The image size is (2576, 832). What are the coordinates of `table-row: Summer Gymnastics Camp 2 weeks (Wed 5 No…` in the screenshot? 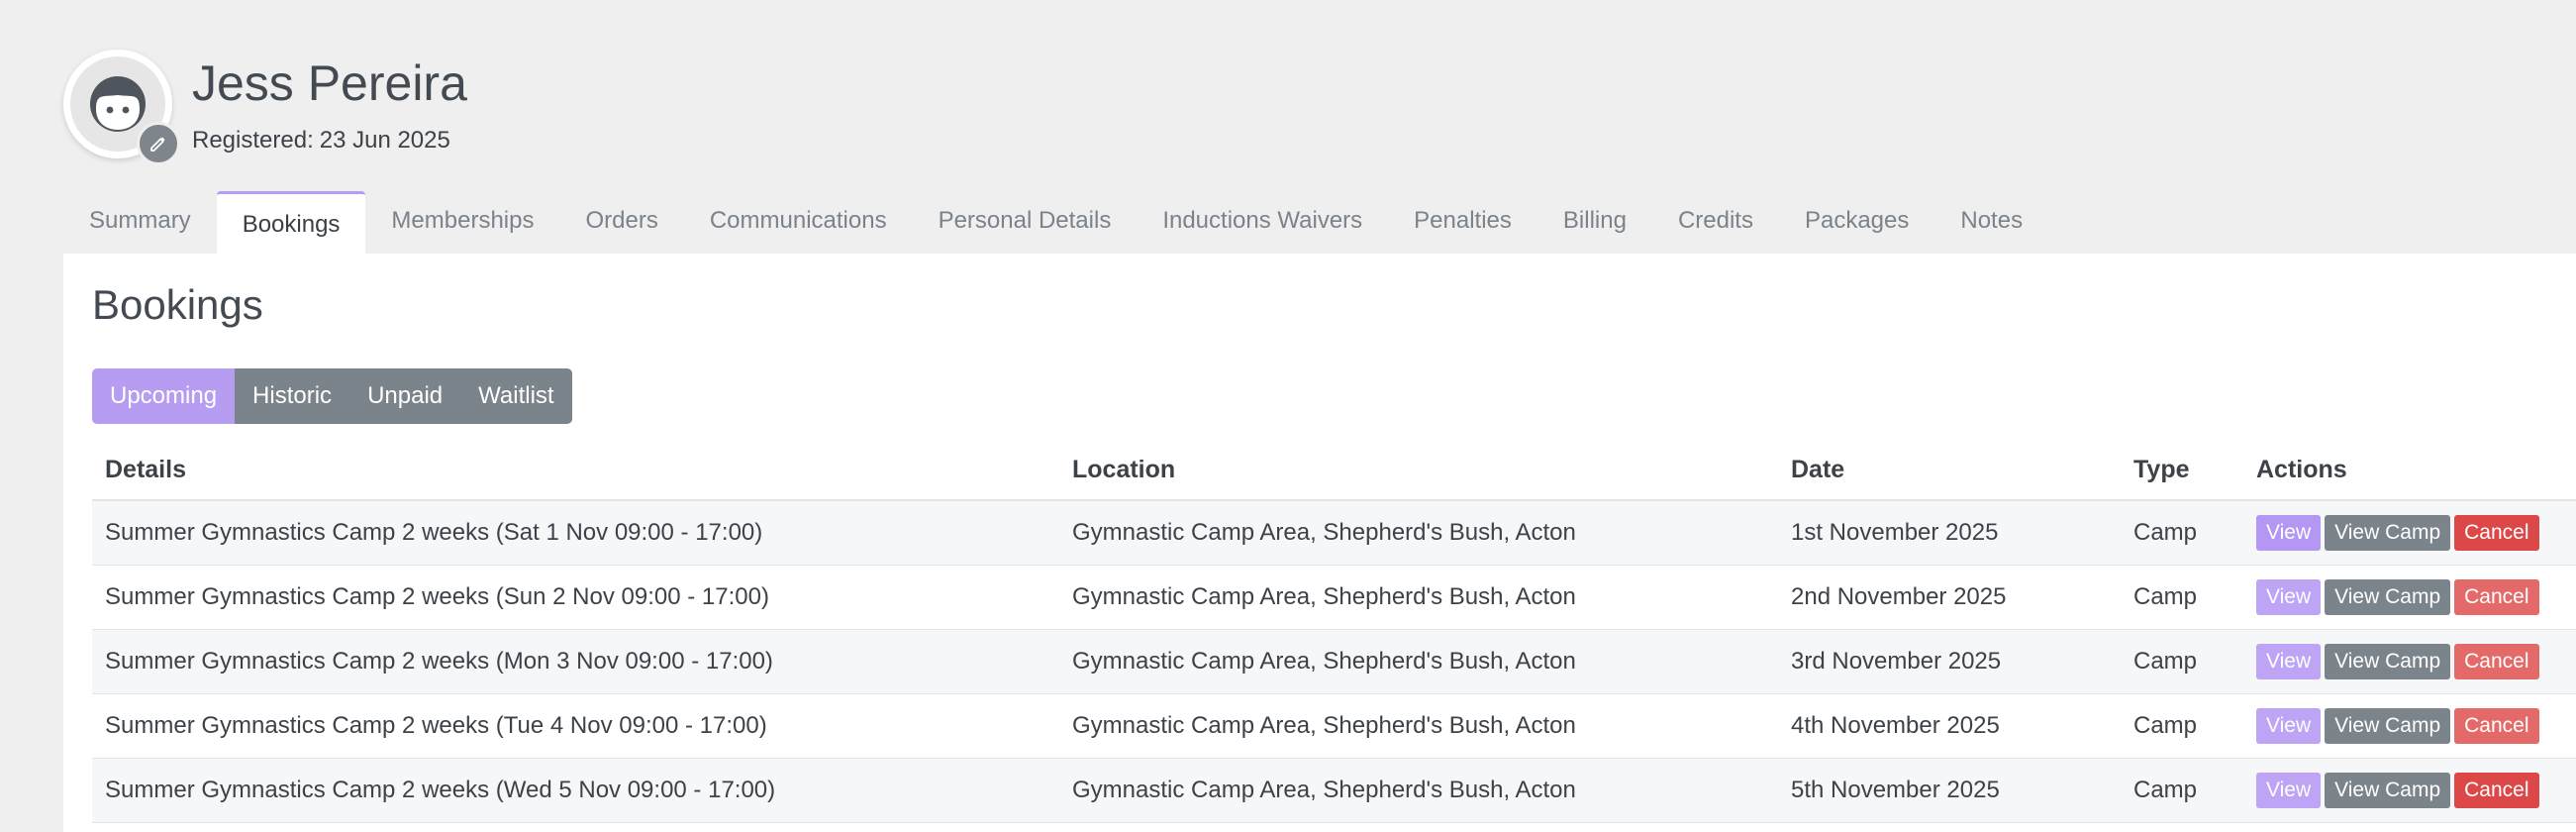 It's located at (1334, 790).